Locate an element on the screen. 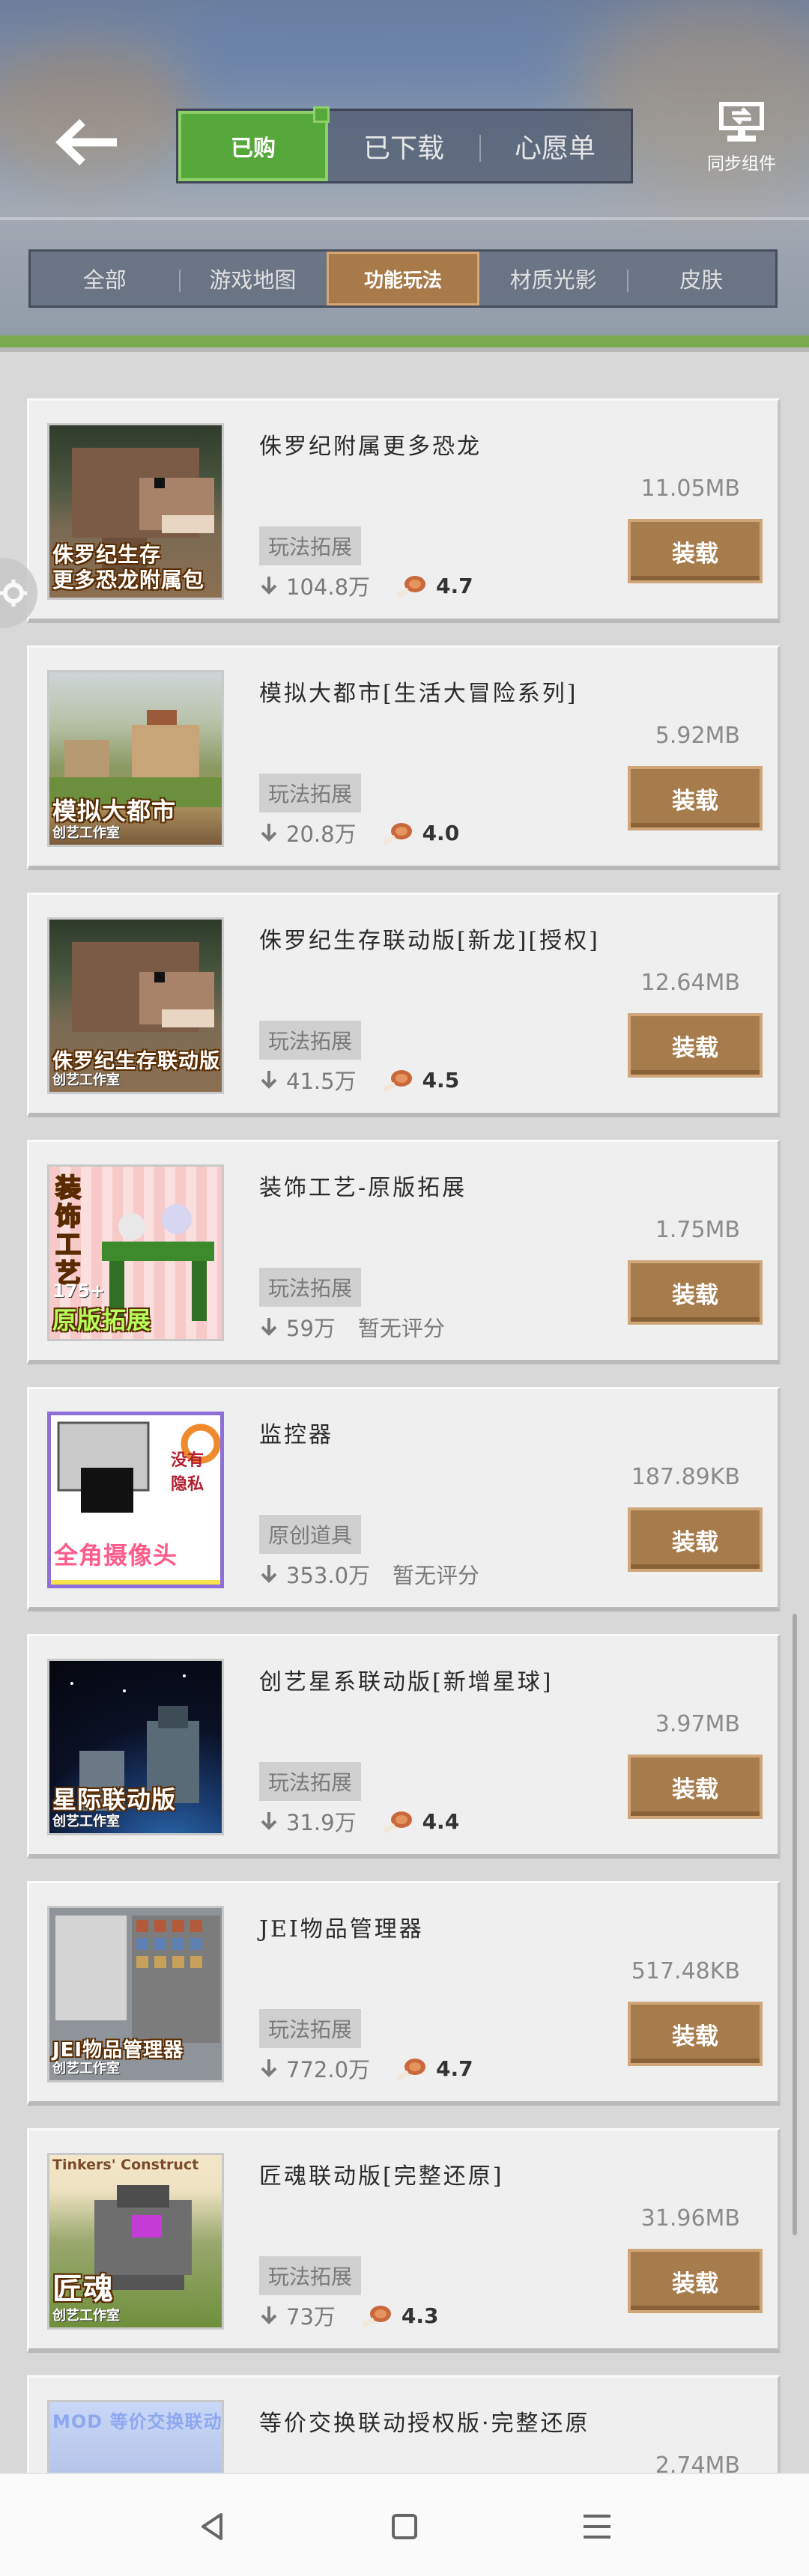 This screenshot has width=809, height=2576. thumbnail-tagline: 没有隐私 is located at coordinates (187, 1472).